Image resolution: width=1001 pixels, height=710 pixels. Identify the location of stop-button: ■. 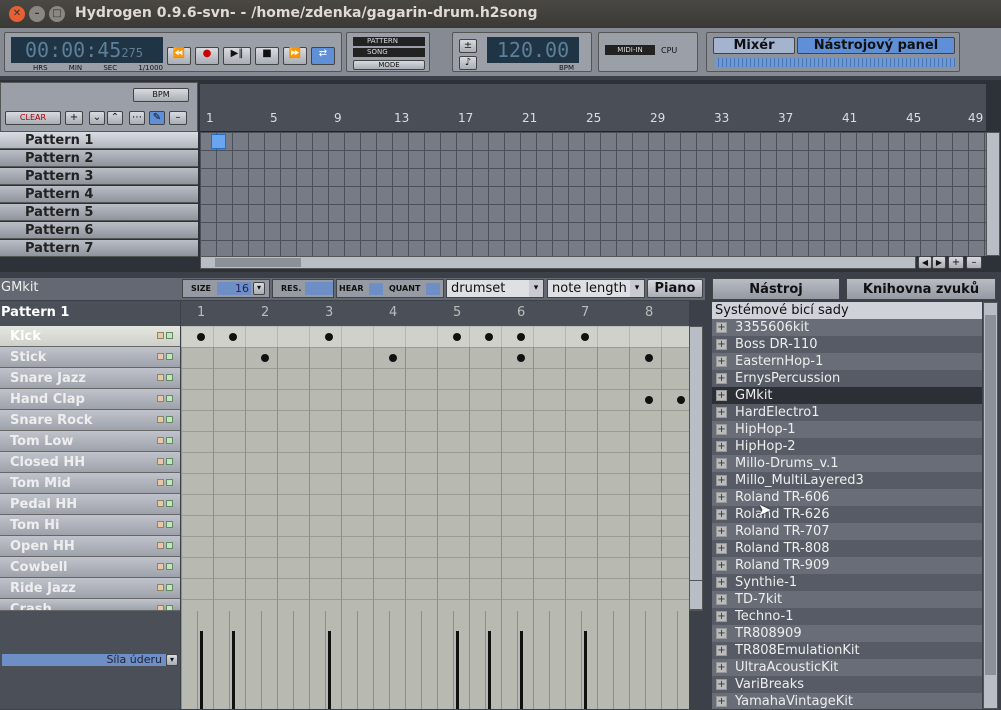
(267, 56).